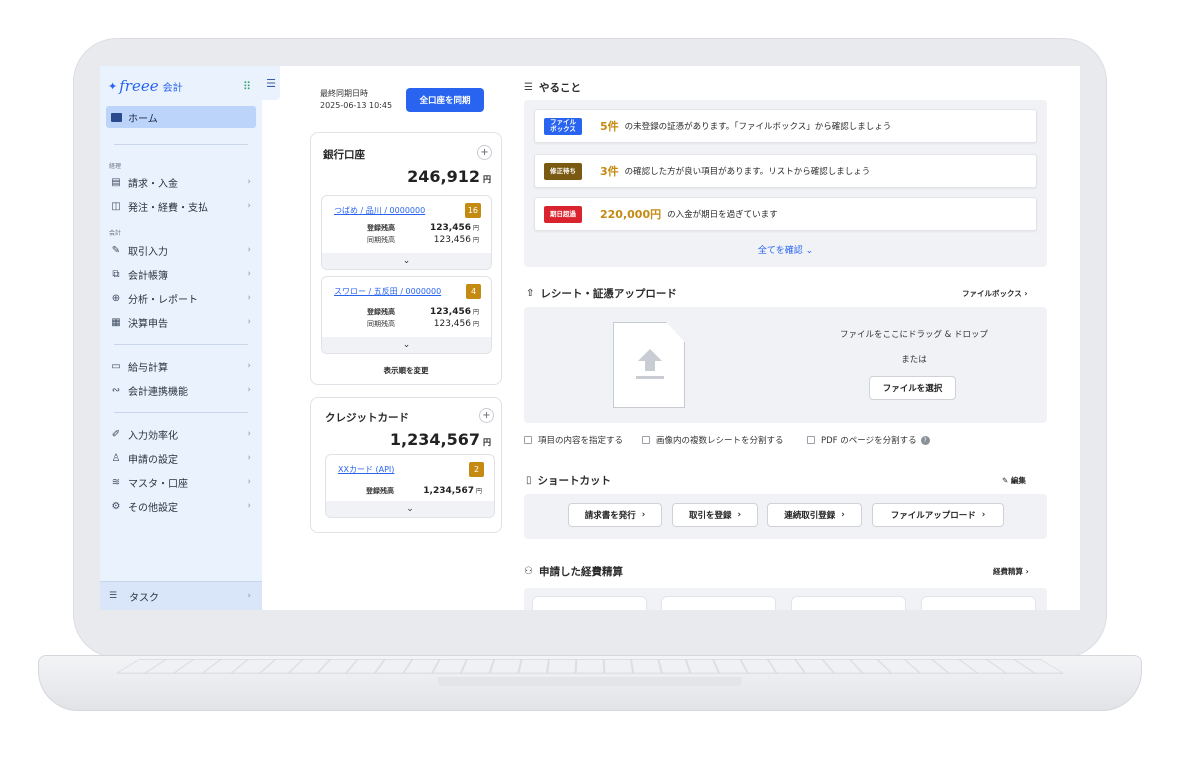 The image size is (1180, 760). What do you see at coordinates (366, 469) in the screenshot?
I see `credit-account-name: XXカード (API)` at bounding box center [366, 469].